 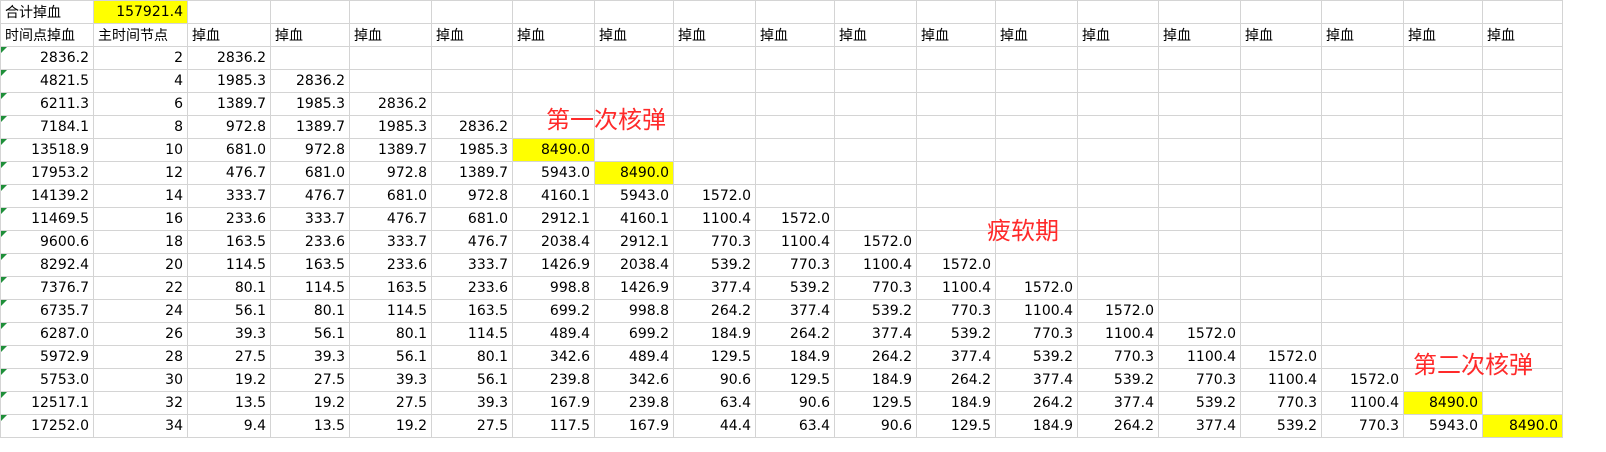 What do you see at coordinates (390, 288) in the screenshot?
I see `damage-cell: 163.5` at bounding box center [390, 288].